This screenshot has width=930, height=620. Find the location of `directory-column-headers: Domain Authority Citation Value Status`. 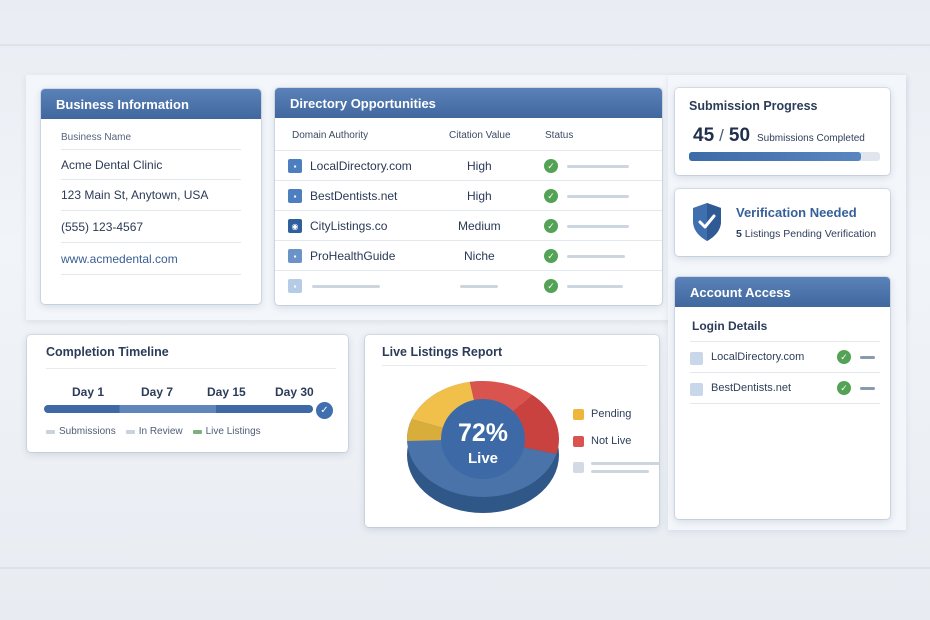

directory-column-headers: Domain Authority Citation Value Status is located at coordinates (468, 134).